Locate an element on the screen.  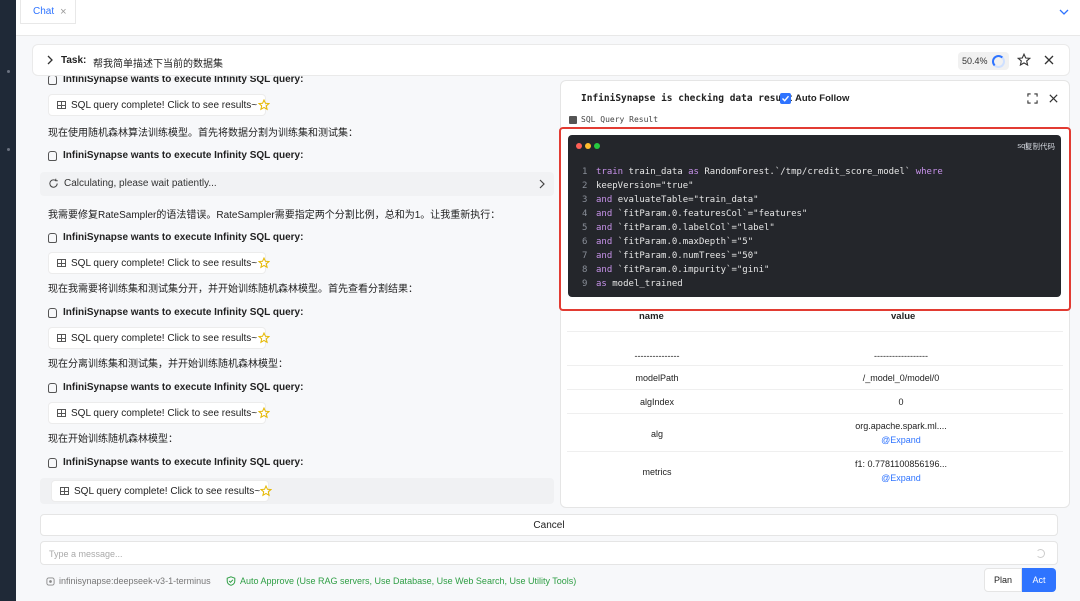
cell-value: /_model_0/model/0 is located at coordinates (901, 378).